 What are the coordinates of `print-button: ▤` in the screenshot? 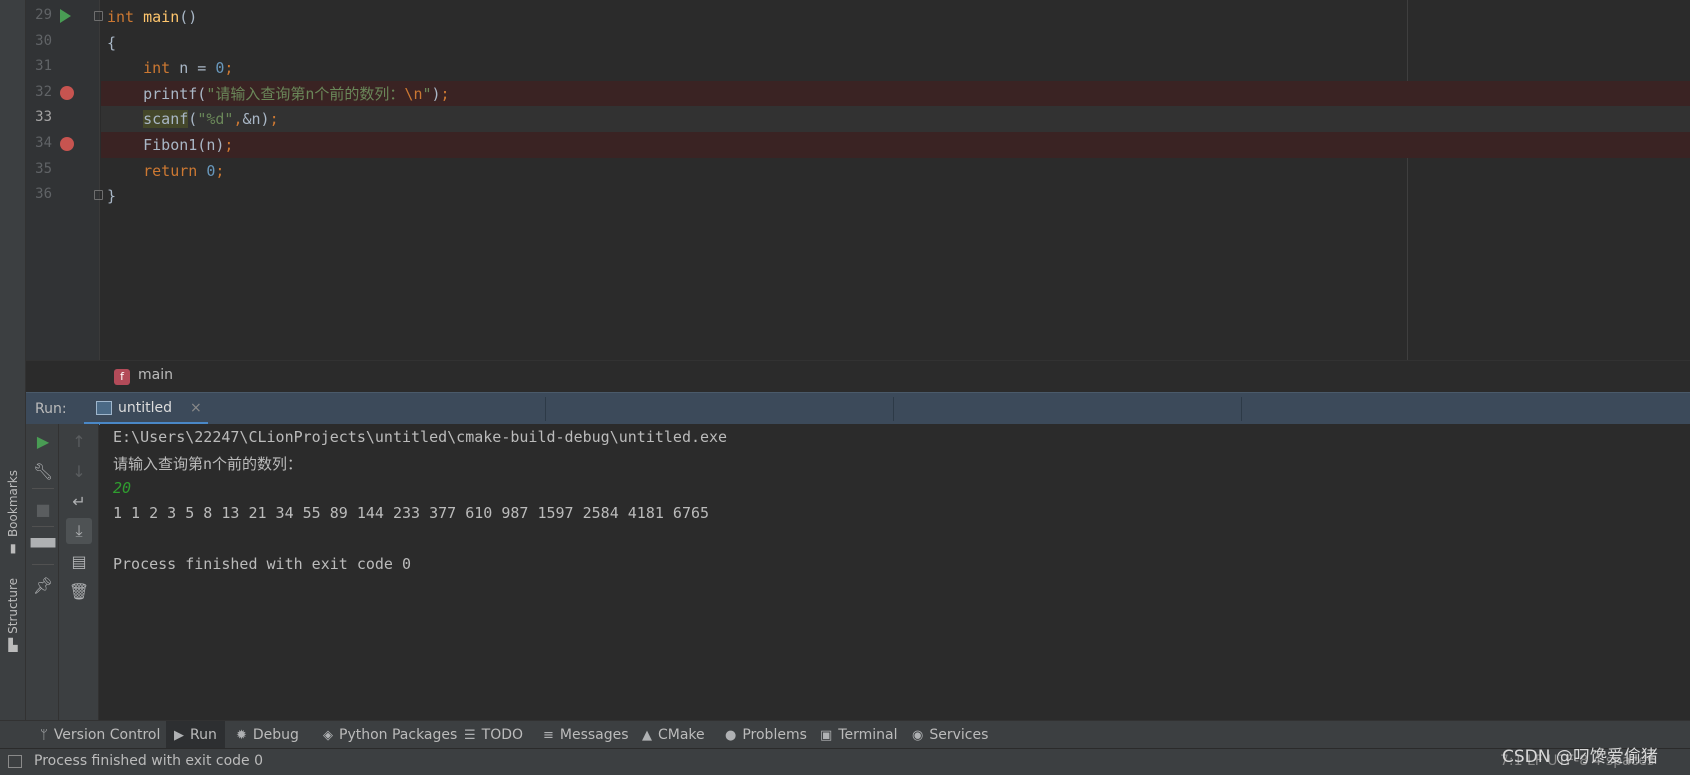 It's located at (79, 561).